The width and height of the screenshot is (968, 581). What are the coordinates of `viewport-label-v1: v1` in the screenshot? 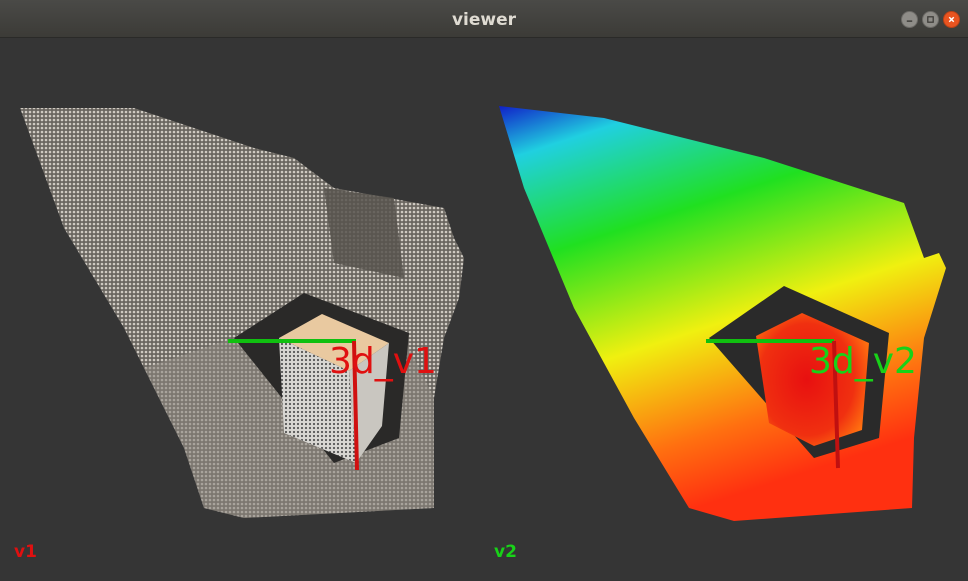 It's located at (25, 552).